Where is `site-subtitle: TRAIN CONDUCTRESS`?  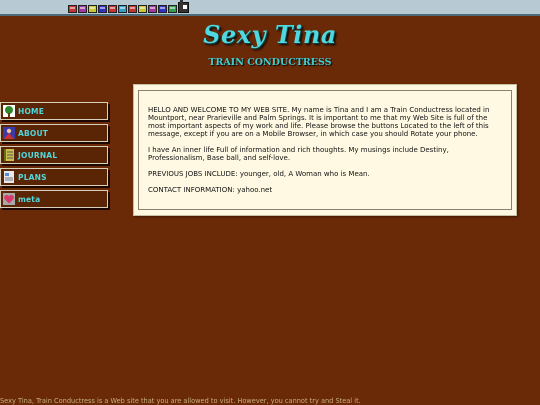
site-subtitle: TRAIN CONDUCTRESS is located at coordinates (270, 62).